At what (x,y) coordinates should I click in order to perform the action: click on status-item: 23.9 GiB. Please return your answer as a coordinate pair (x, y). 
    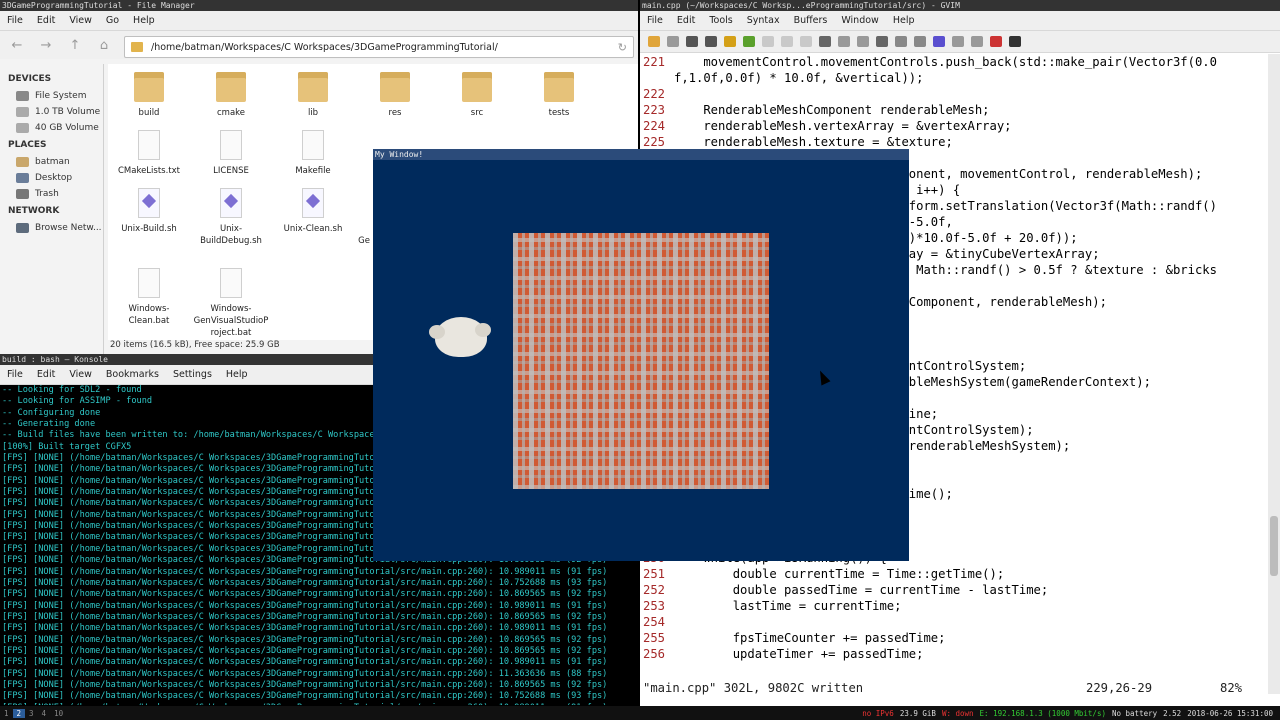
    Looking at the image, I should click on (917, 713).